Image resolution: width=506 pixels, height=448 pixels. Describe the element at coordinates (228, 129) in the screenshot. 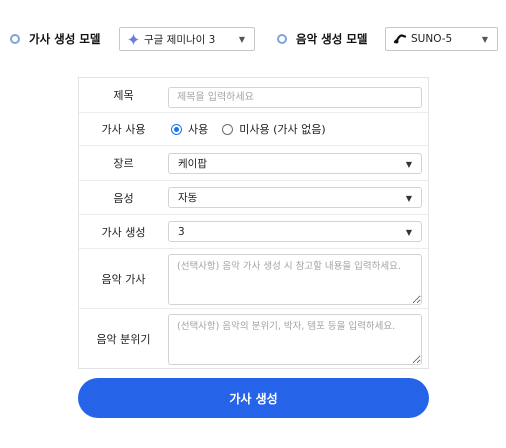

I see `radio-unchecked-icon` at that location.